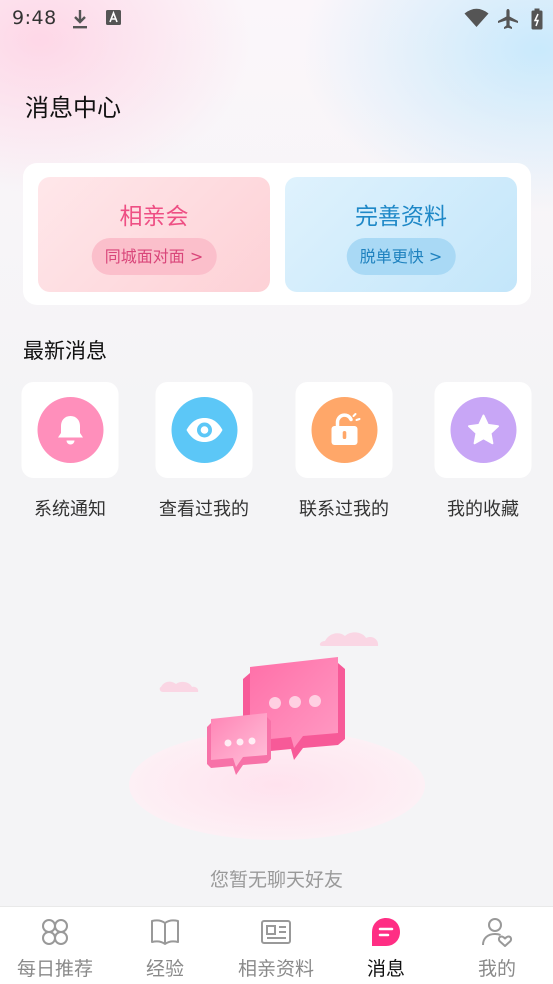 The height and width of the screenshot is (984, 553). Describe the element at coordinates (401, 234) in the screenshot. I see `complete-profile-card: 完善资料 脱单更快 >` at that location.